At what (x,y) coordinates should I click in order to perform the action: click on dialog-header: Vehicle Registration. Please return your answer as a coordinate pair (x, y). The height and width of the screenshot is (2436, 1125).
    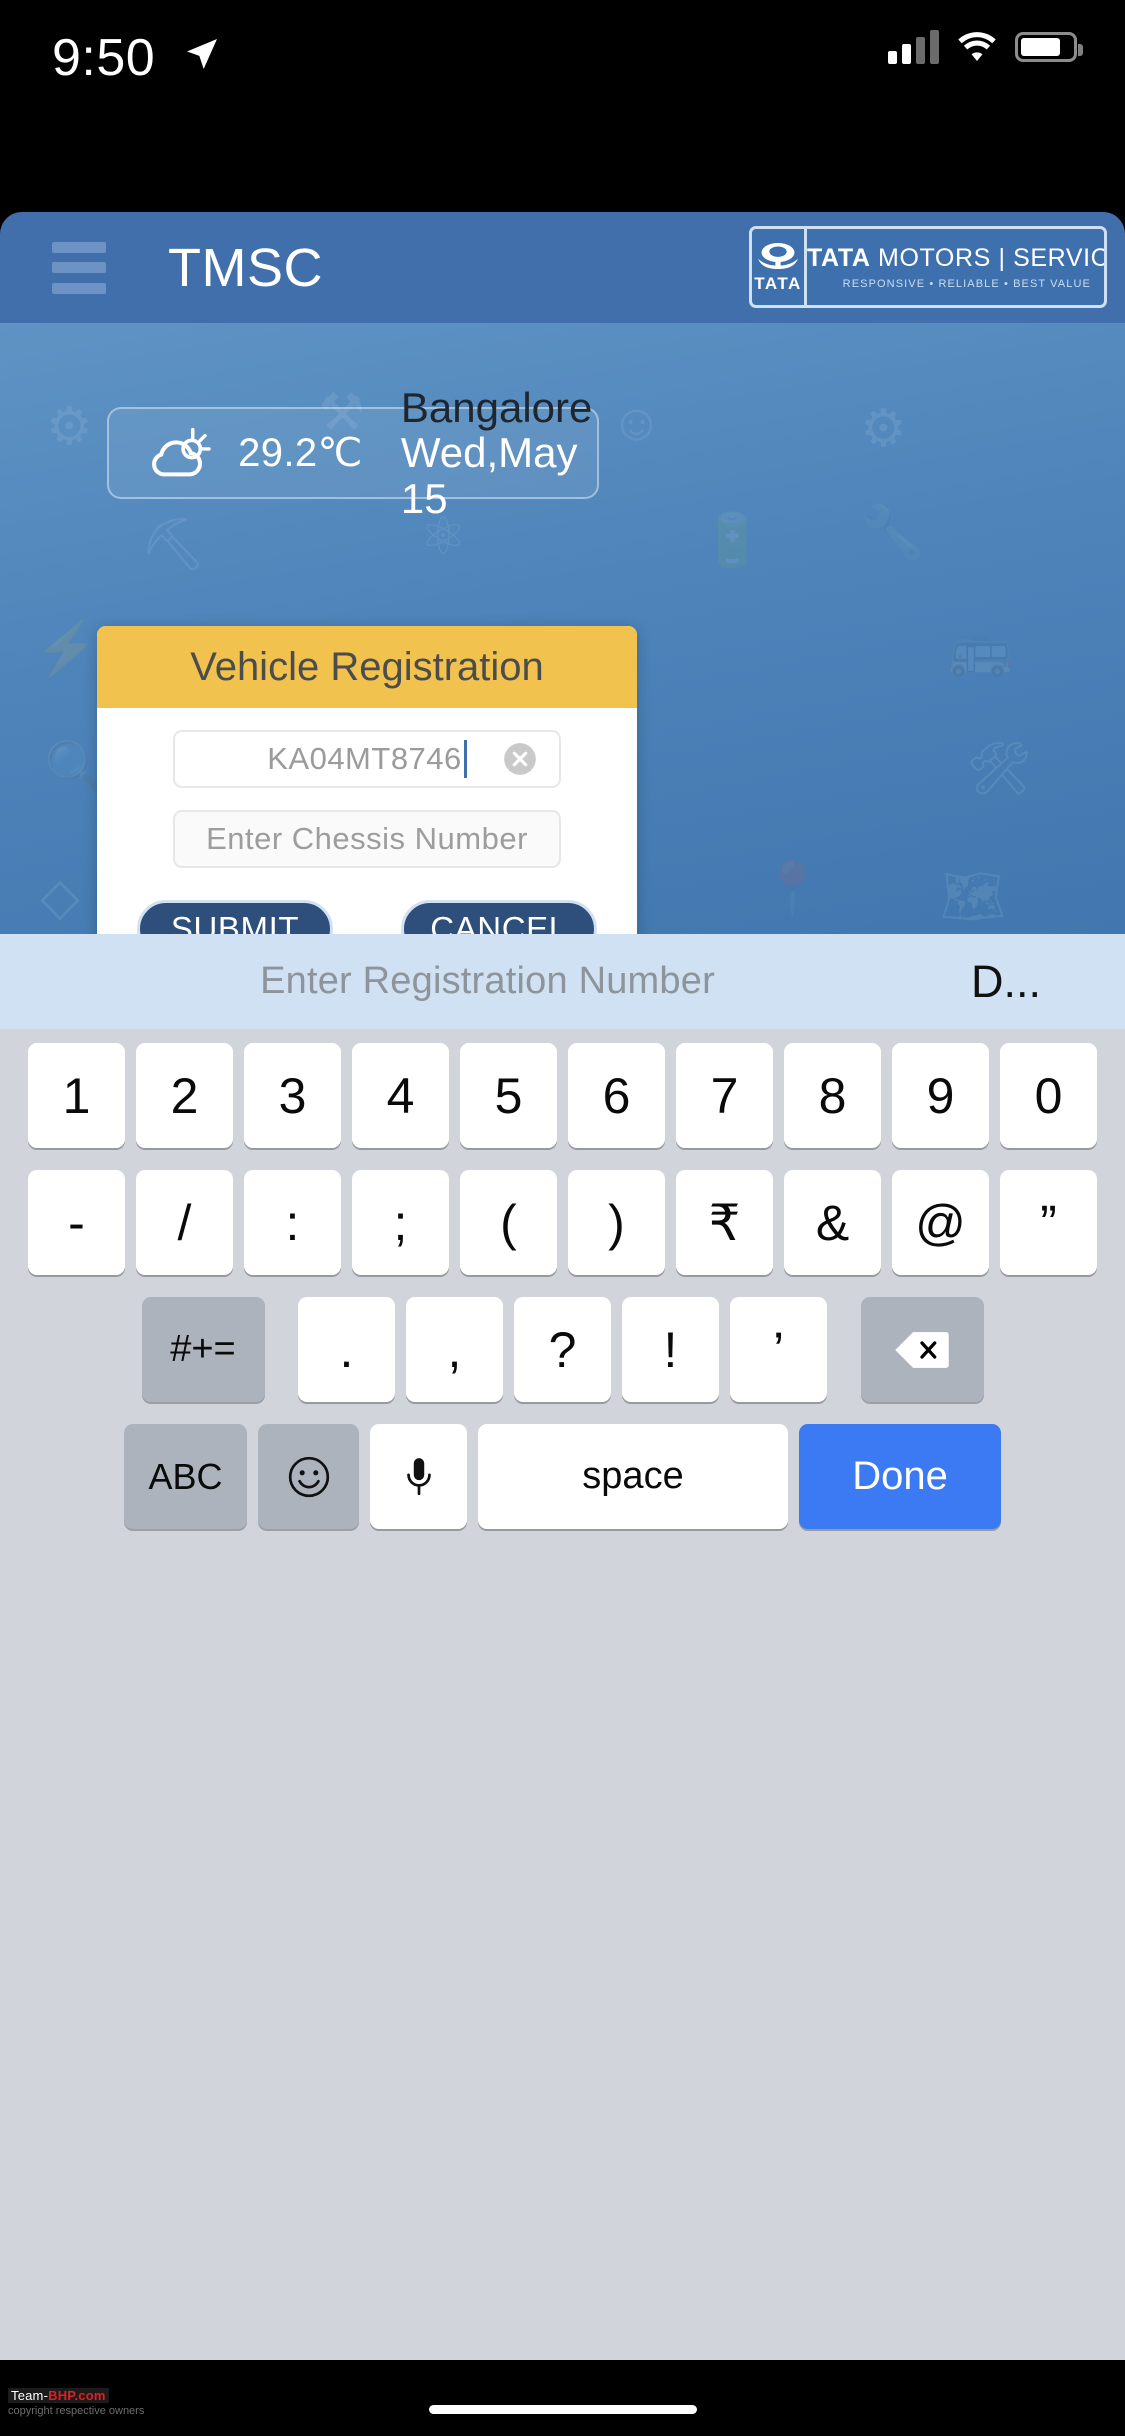
    Looking at the image, I should click on (367, 667).